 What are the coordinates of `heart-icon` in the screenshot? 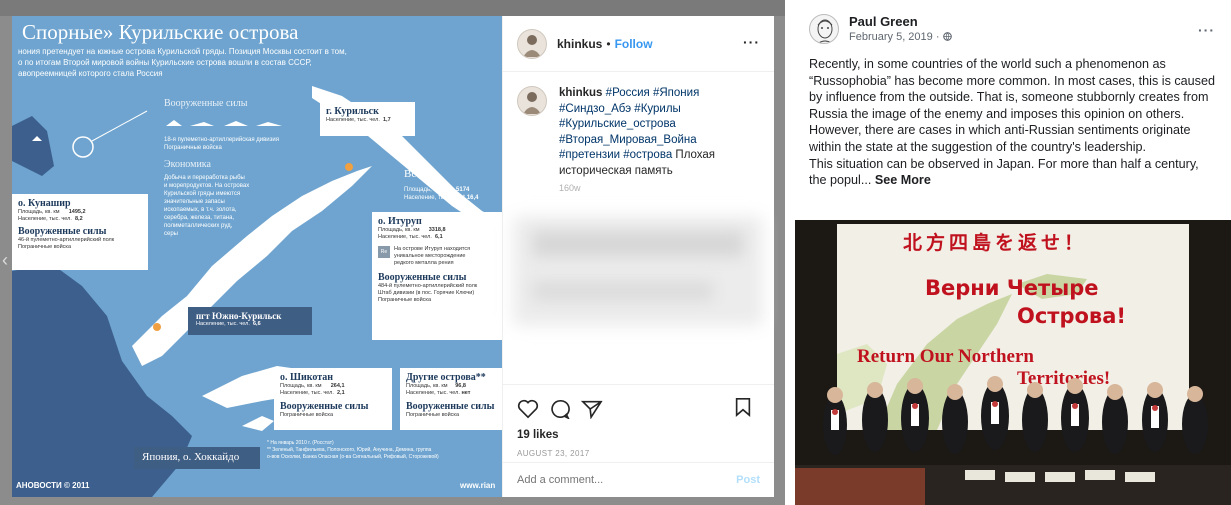 It's located at (528, 409).